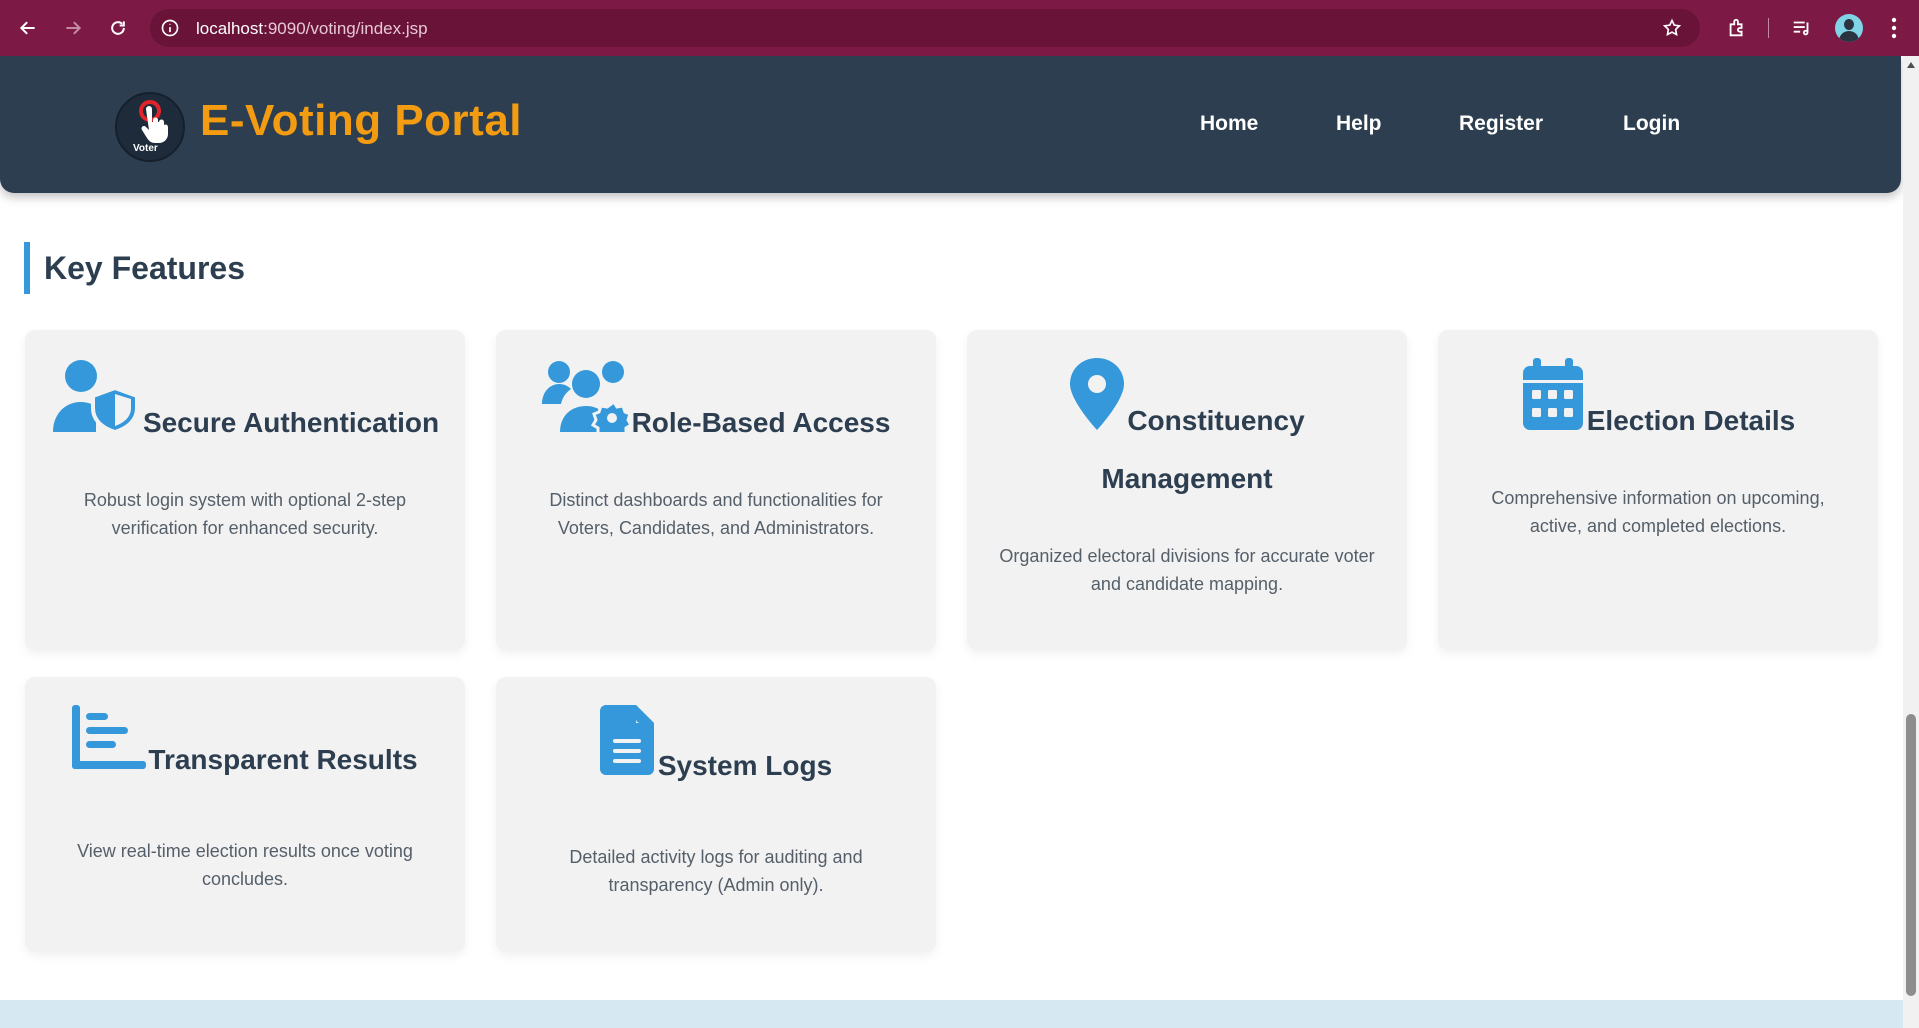 The image size is (1919, 1028). What do you see at coordinates (1737, 28) in the screenshot?
I see `extensions-icon` at bounding box center [1737, 28].